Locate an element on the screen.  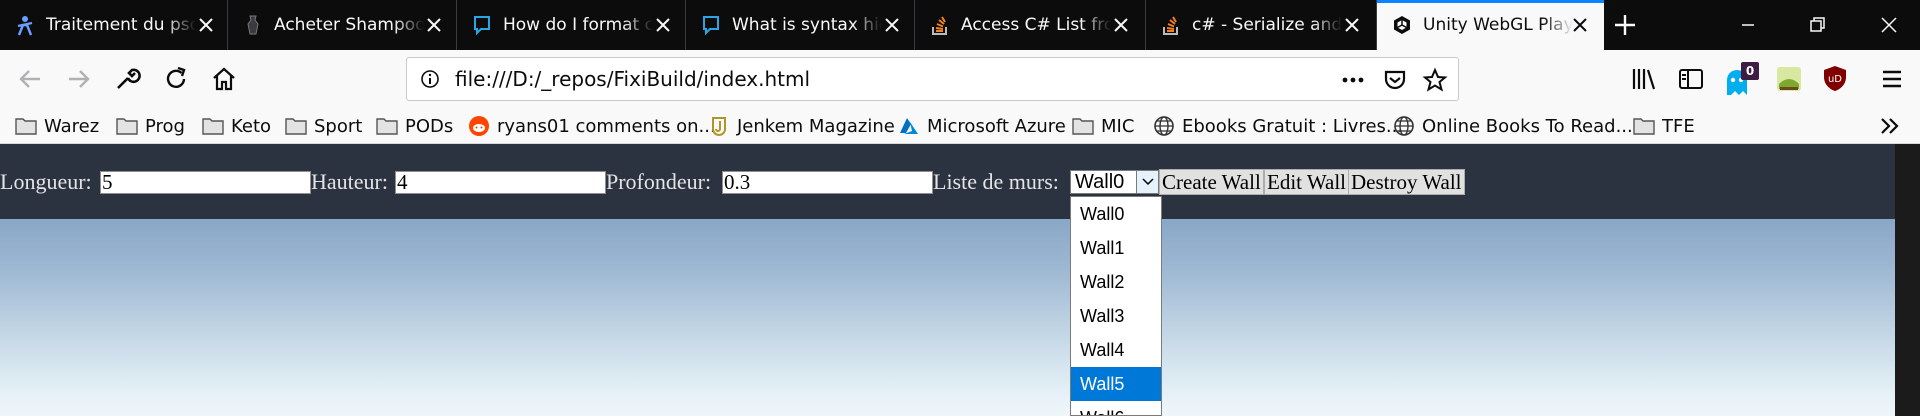
url-text: file:///D:/_repos/FixiBuild/index.html is located at coordinates (632, 79).